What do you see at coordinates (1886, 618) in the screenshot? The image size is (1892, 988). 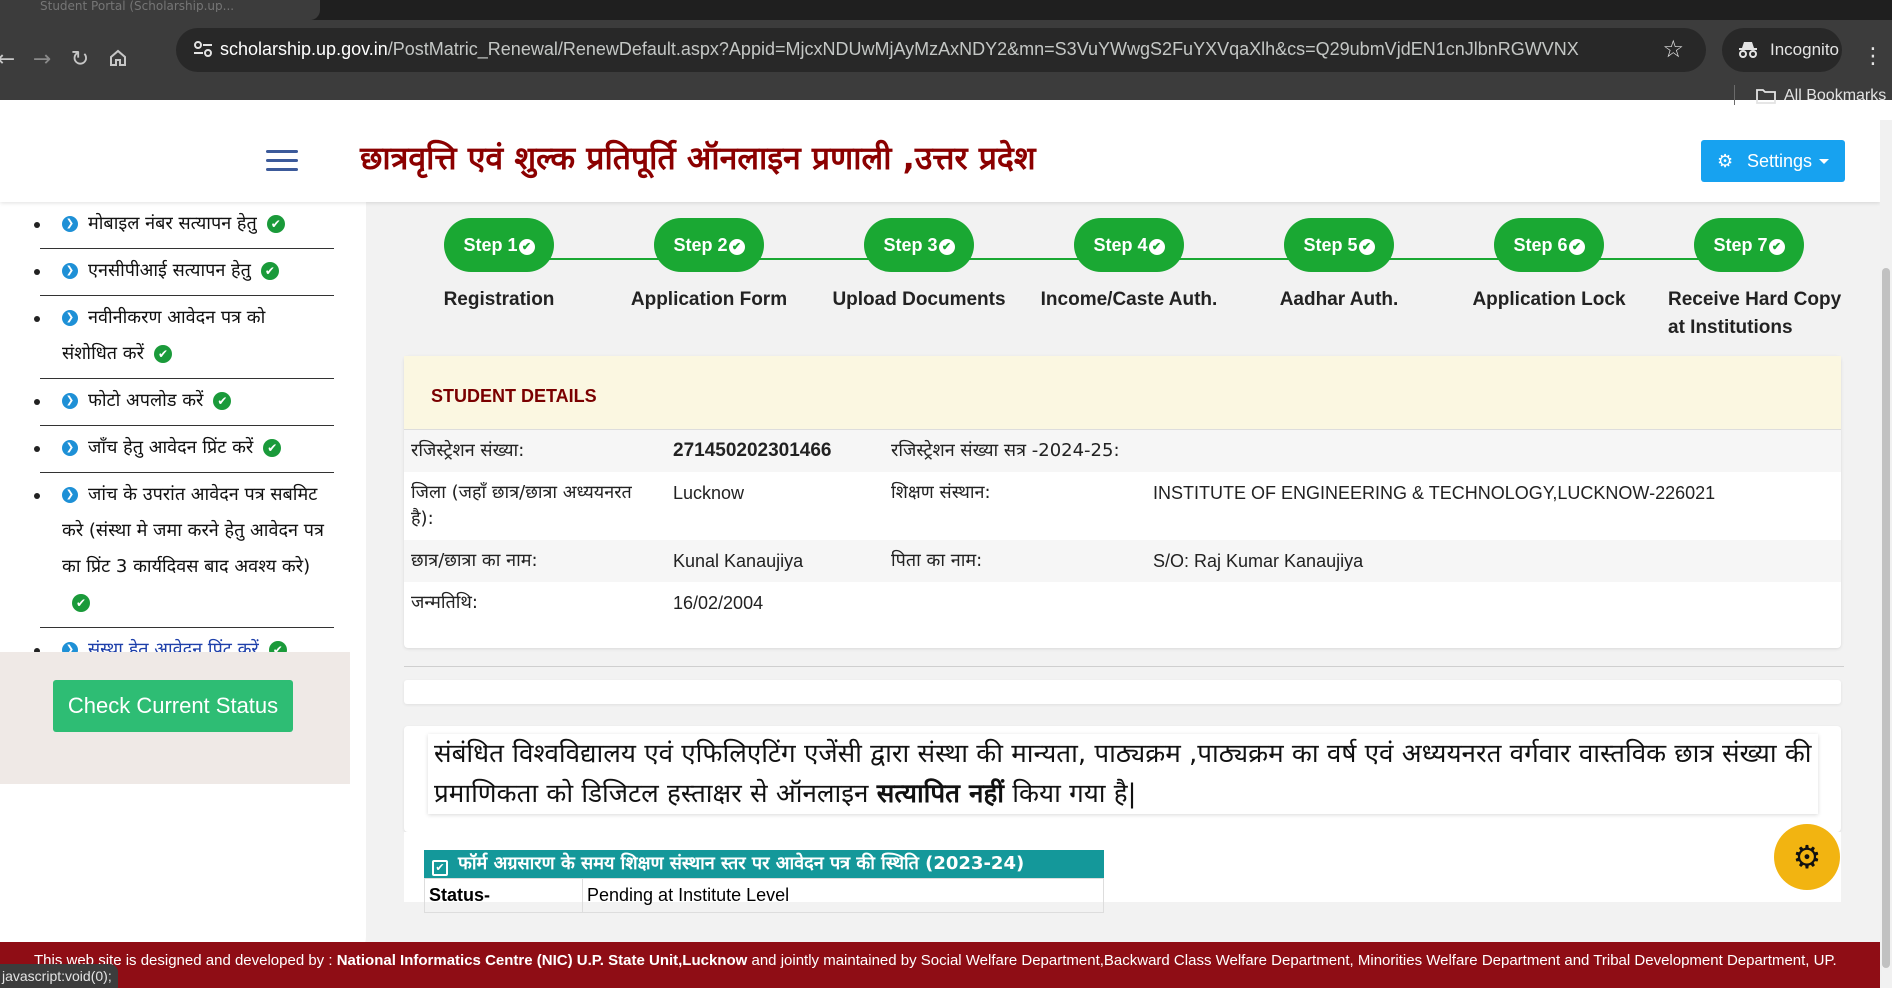 I see `scroll-thumb` at bounding box center [1886, 618].